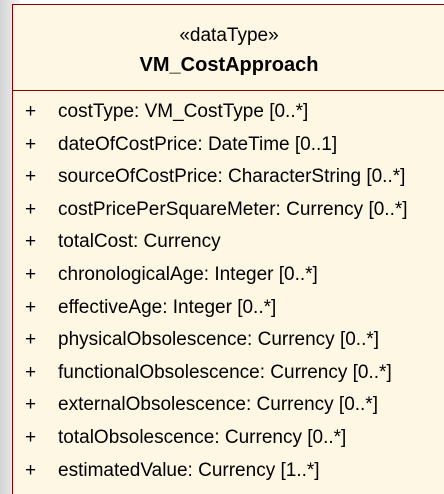 The height and width of the screenshot is (494, 444). What do you see at coordinates (198, 144) in the screenshot?
I see `attribute-text: dateOfCostPrice: DateTime [0..1]` at bounding box center [198, 144].